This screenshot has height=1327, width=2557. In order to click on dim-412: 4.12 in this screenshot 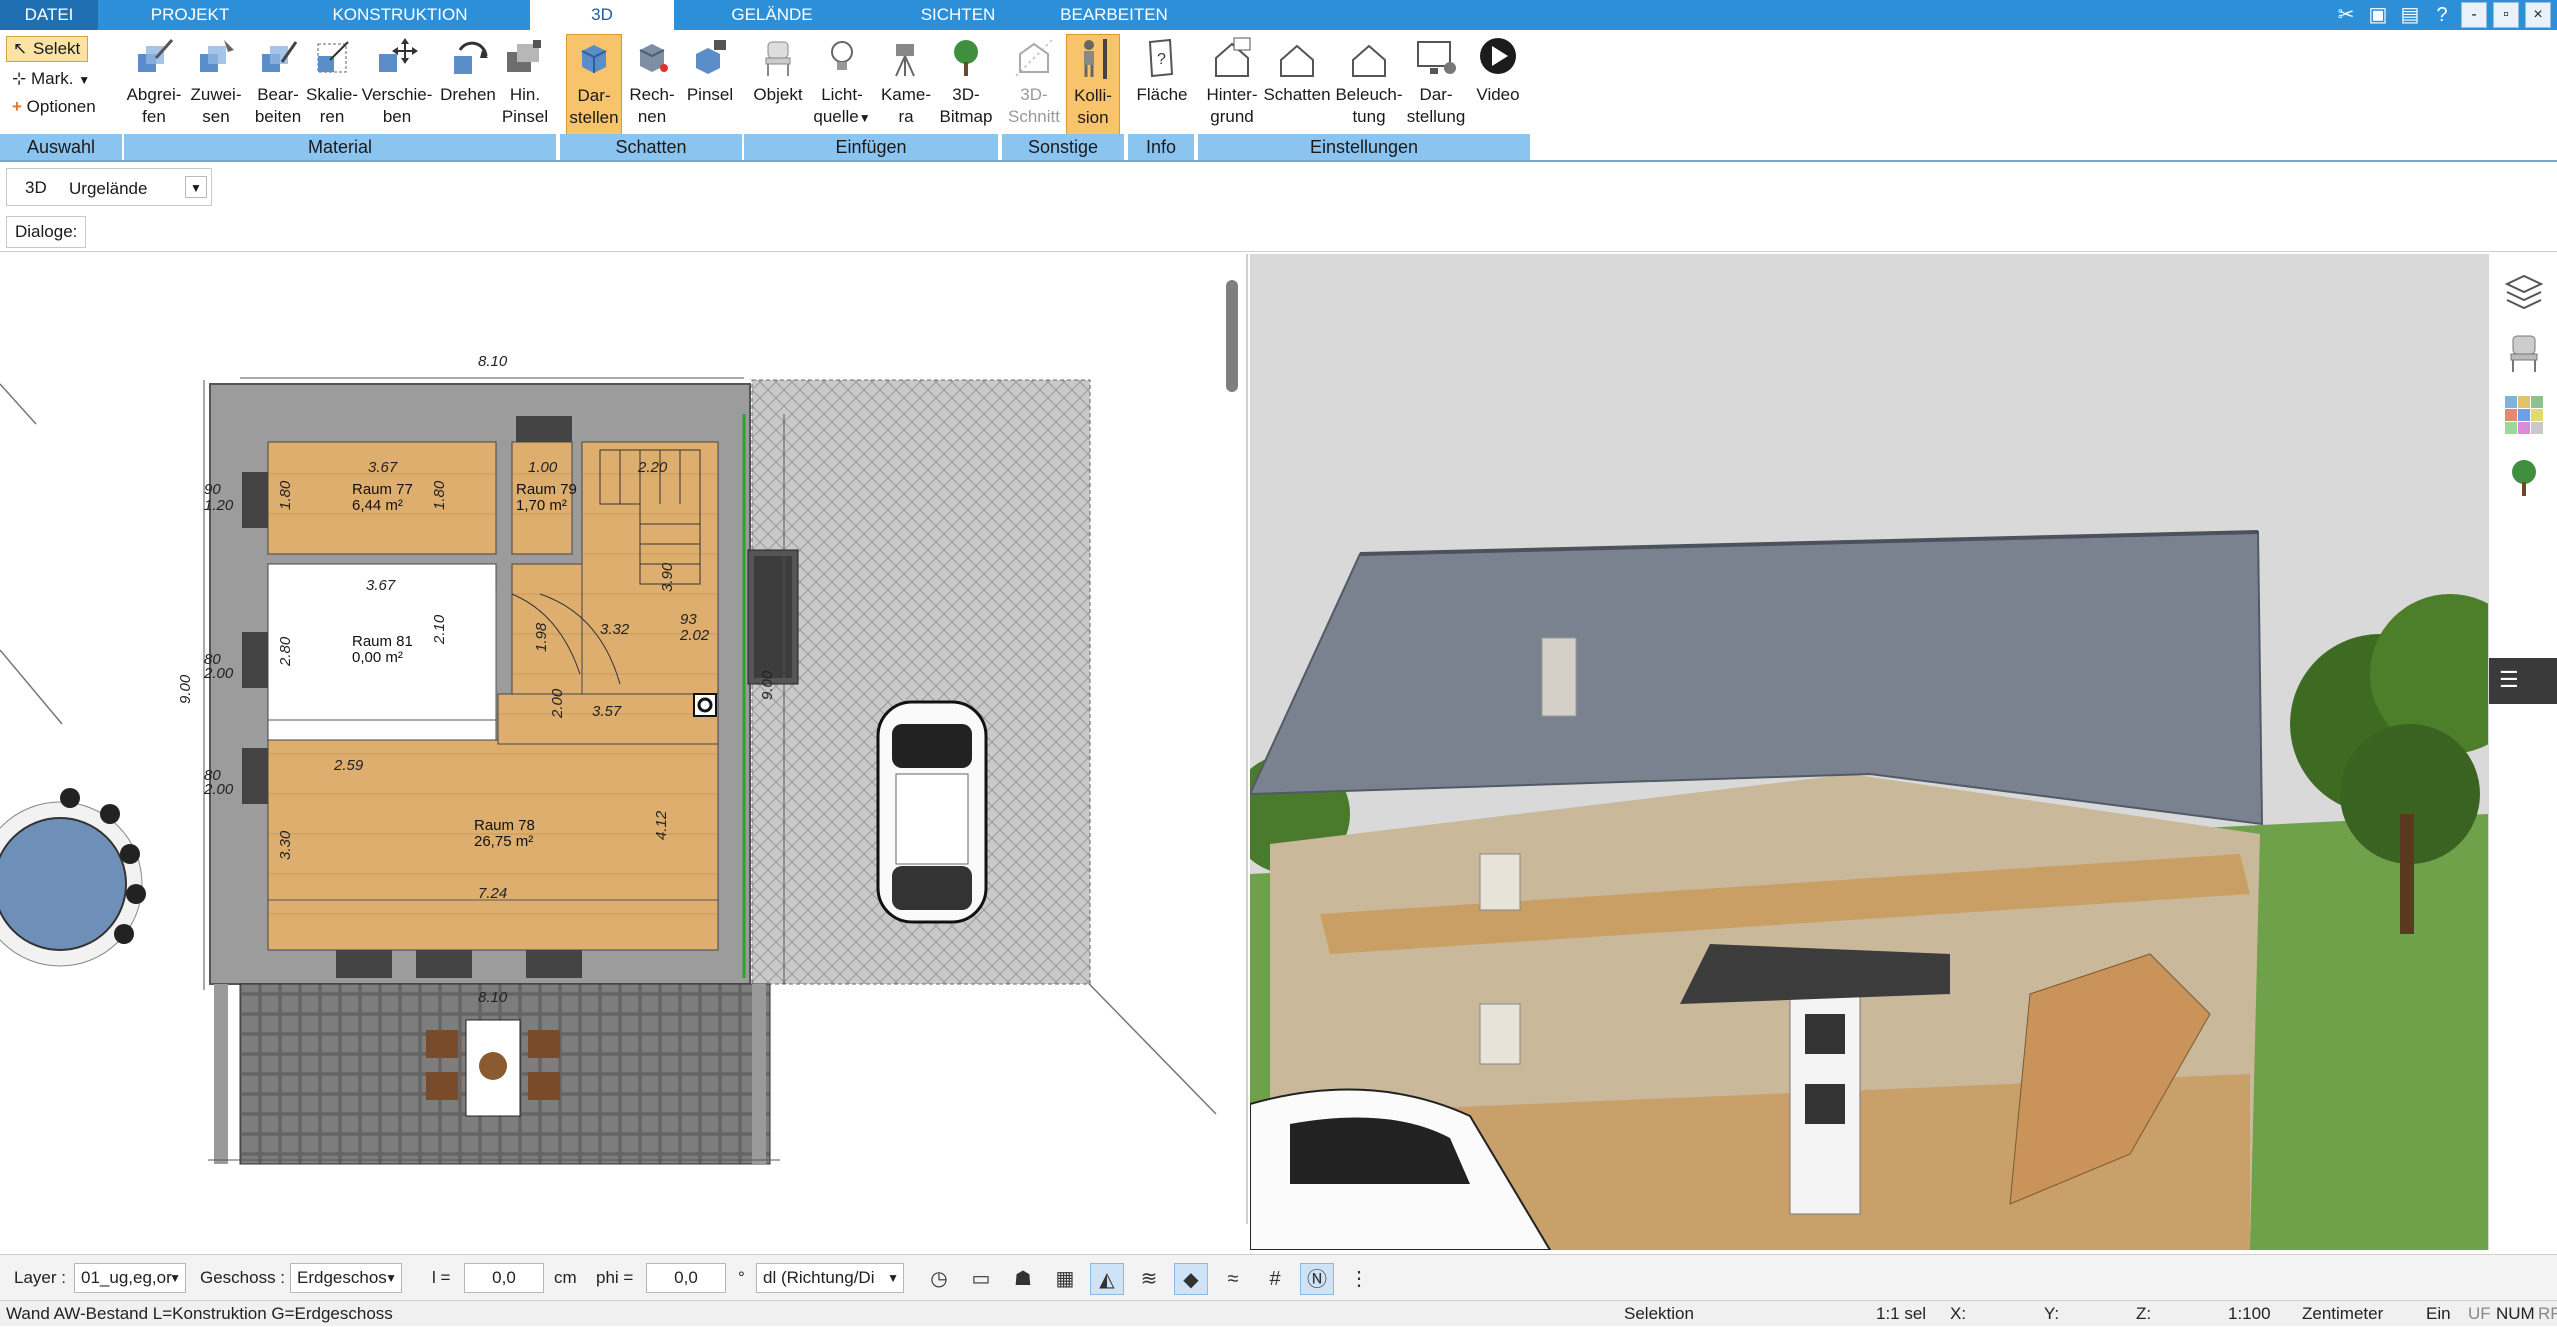, I will do `click(661, 825)`.